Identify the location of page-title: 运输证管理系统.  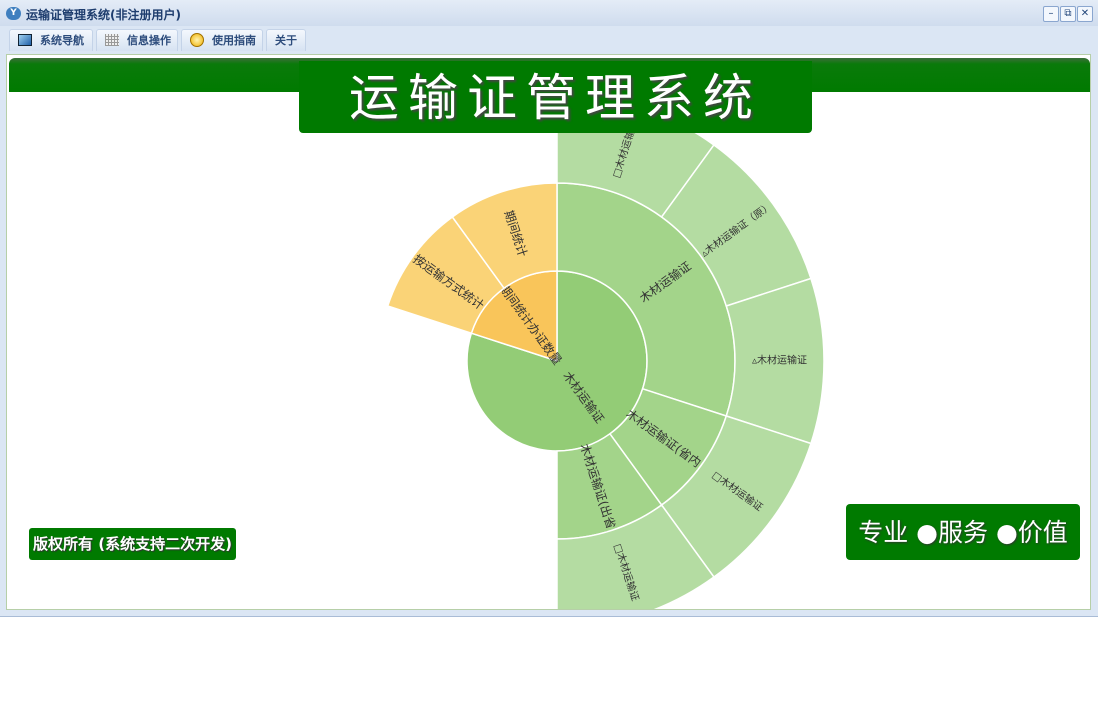
(555, 97).